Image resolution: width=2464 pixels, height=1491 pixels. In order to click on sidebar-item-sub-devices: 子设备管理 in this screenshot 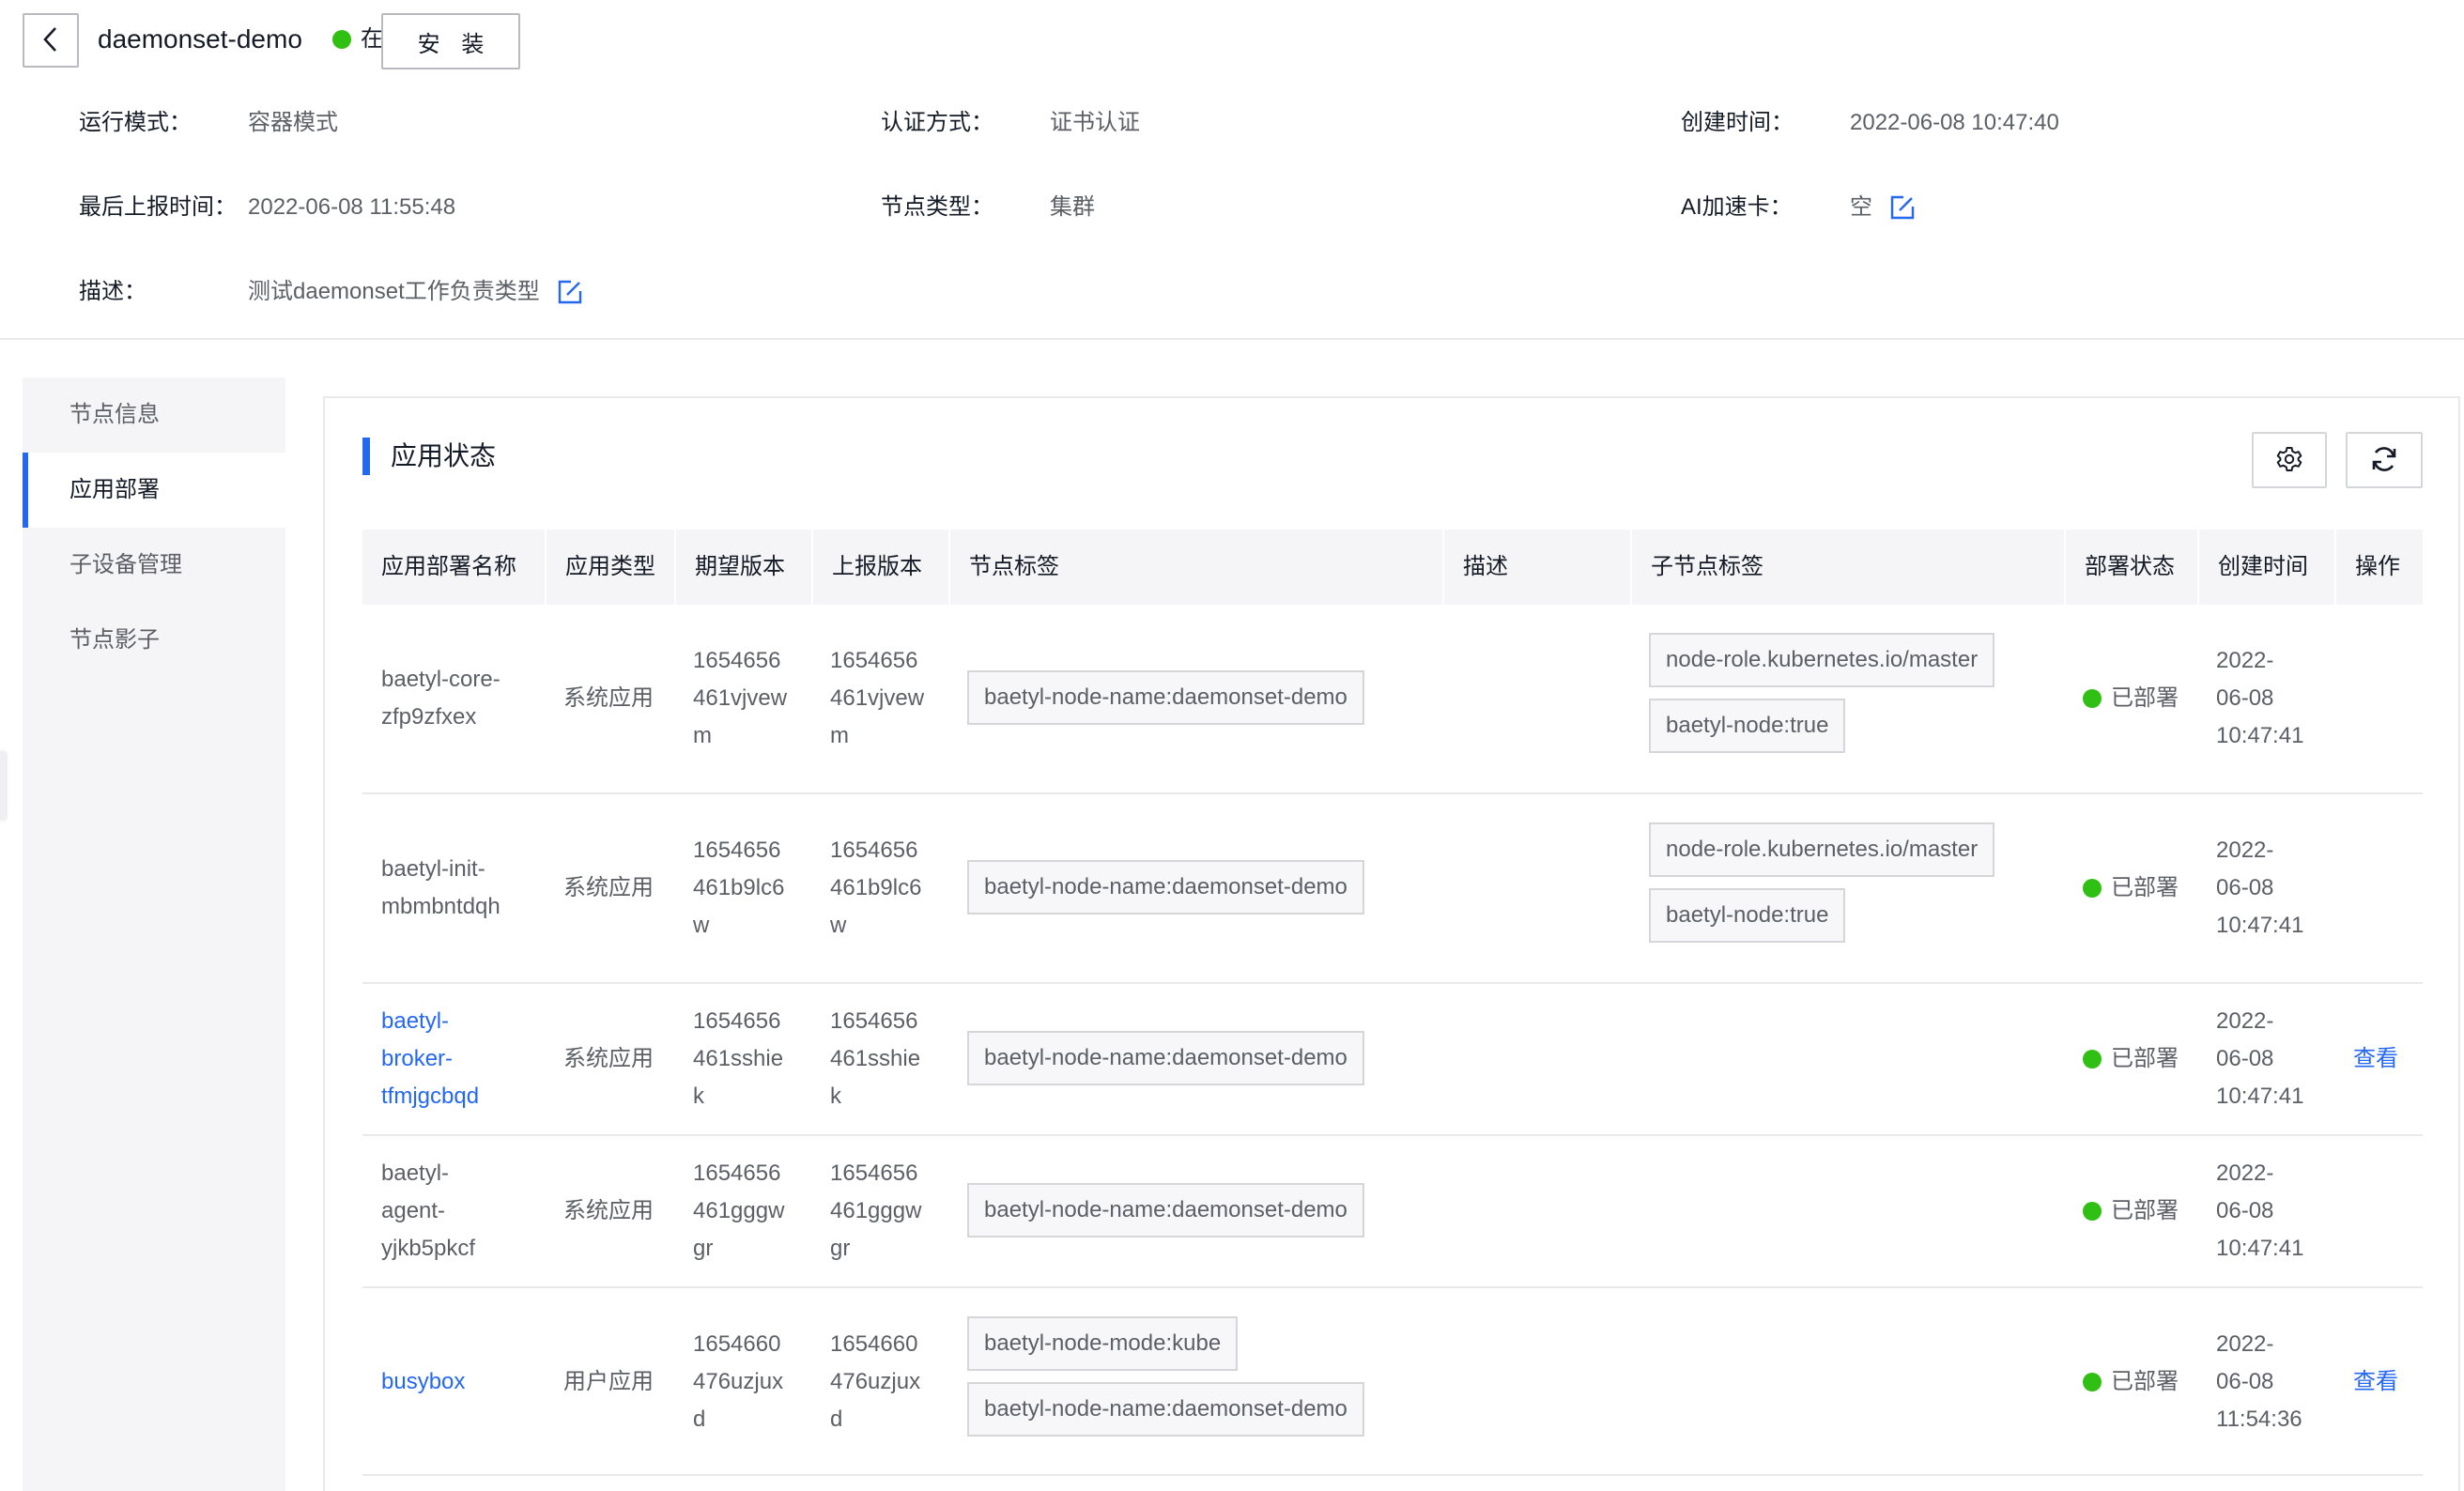, I will do `click(154, 565)`.